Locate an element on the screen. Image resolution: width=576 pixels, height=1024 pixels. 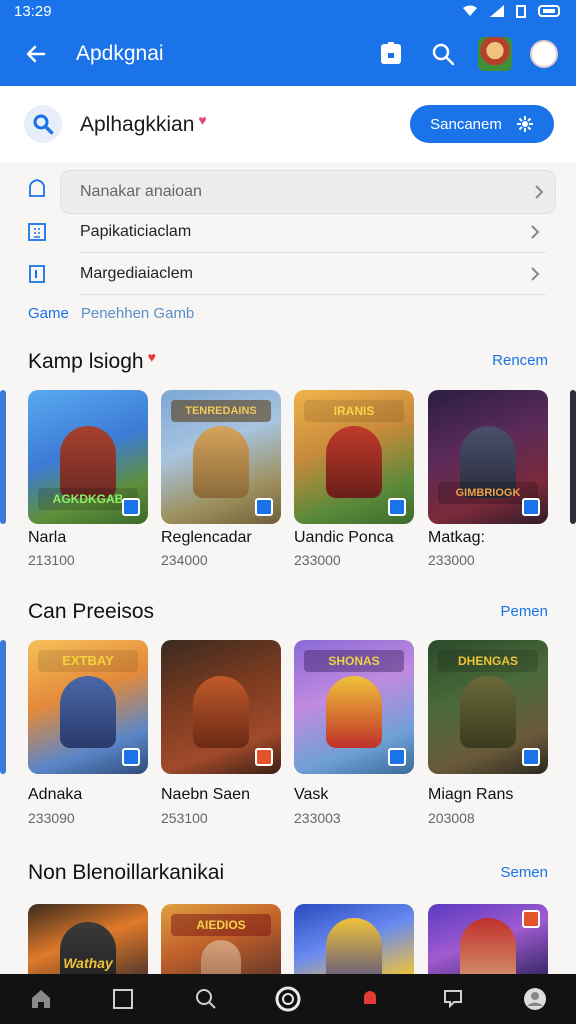
game-meta: 253100 is located at coordinates (184, 818).